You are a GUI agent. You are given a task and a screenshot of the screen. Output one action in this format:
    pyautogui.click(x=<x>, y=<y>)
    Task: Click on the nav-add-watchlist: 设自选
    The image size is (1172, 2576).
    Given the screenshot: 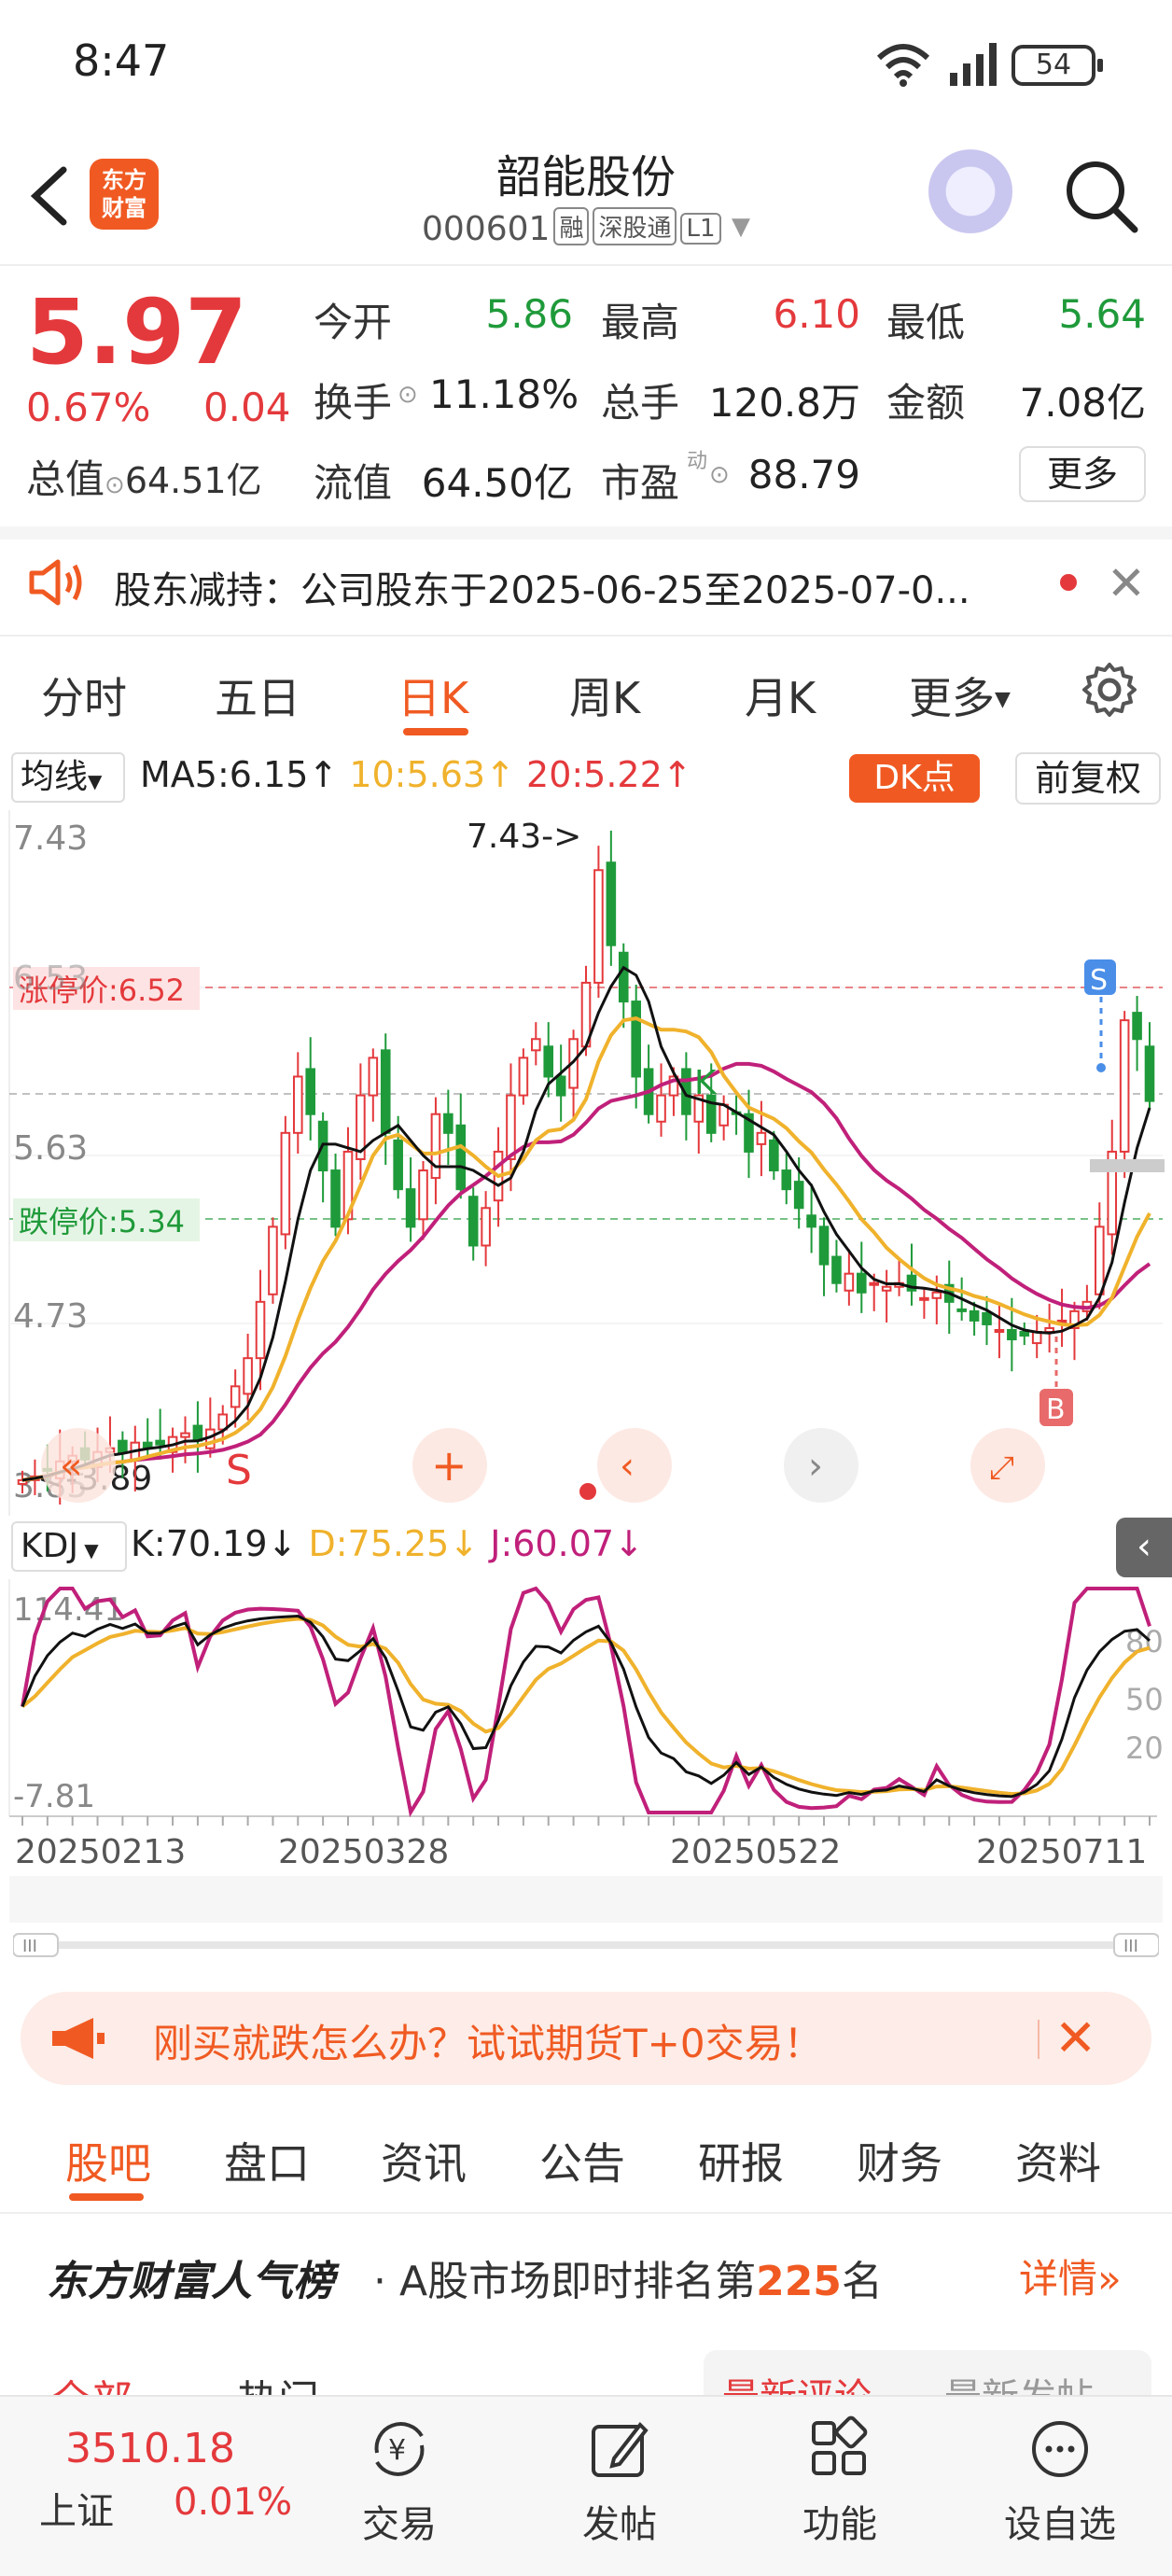 What is the action you would take?
    pyautogui.click(x=1060, y=2481)
    